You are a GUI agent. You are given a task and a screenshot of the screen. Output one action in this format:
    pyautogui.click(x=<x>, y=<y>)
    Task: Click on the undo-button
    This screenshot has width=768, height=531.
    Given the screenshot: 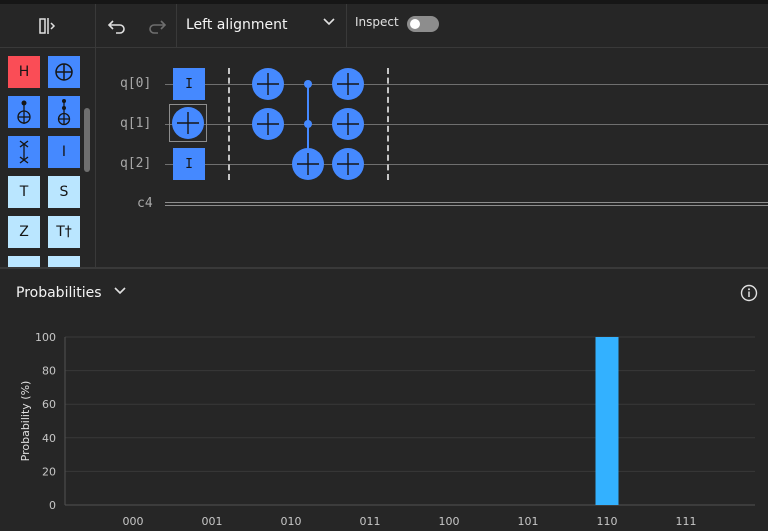 What is the action you would take?
    pyautogui.click(x=117, y=25)
    